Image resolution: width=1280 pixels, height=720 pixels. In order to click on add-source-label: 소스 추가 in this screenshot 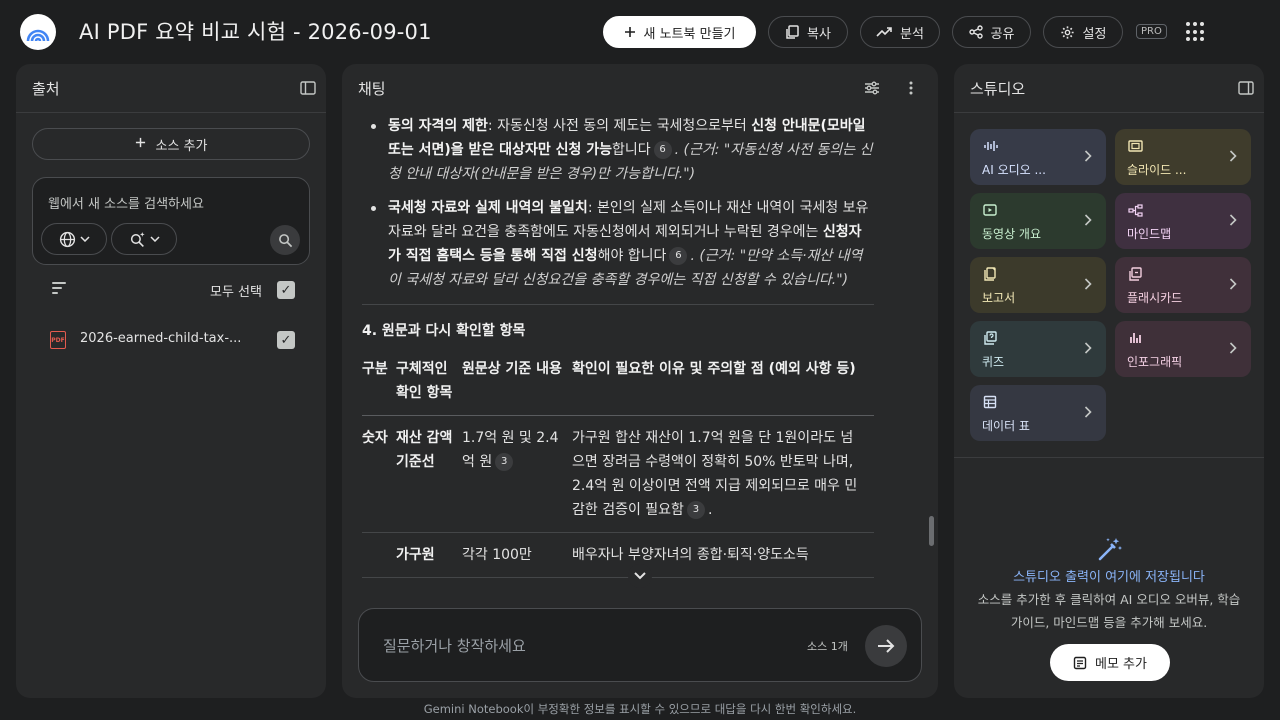, I will do `click(181, 146)`.